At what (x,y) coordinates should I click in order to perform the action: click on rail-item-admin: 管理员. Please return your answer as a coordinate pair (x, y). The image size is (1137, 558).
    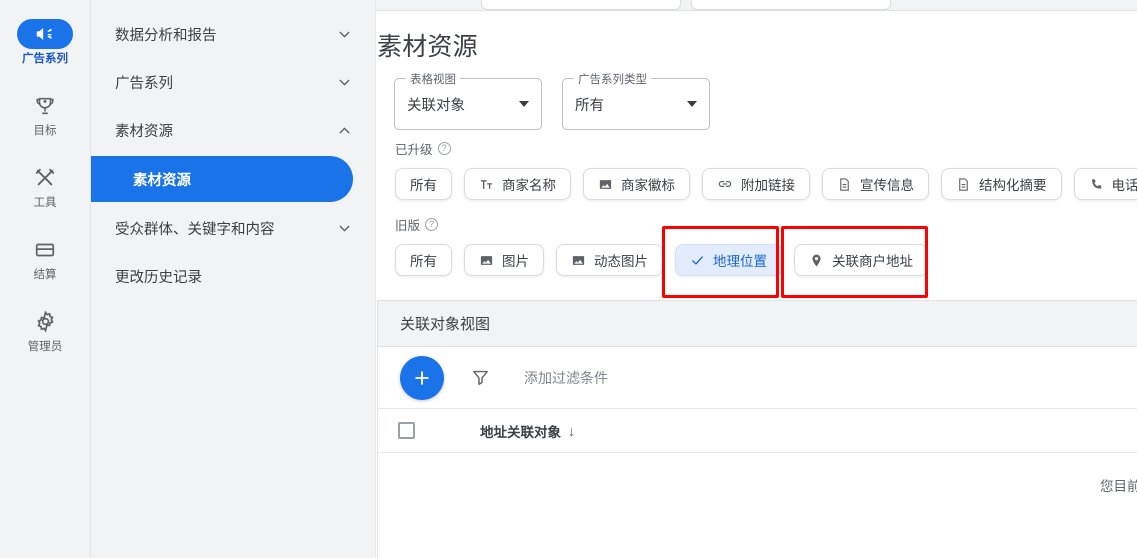
    Looking at the image, I should click on (45, 330).